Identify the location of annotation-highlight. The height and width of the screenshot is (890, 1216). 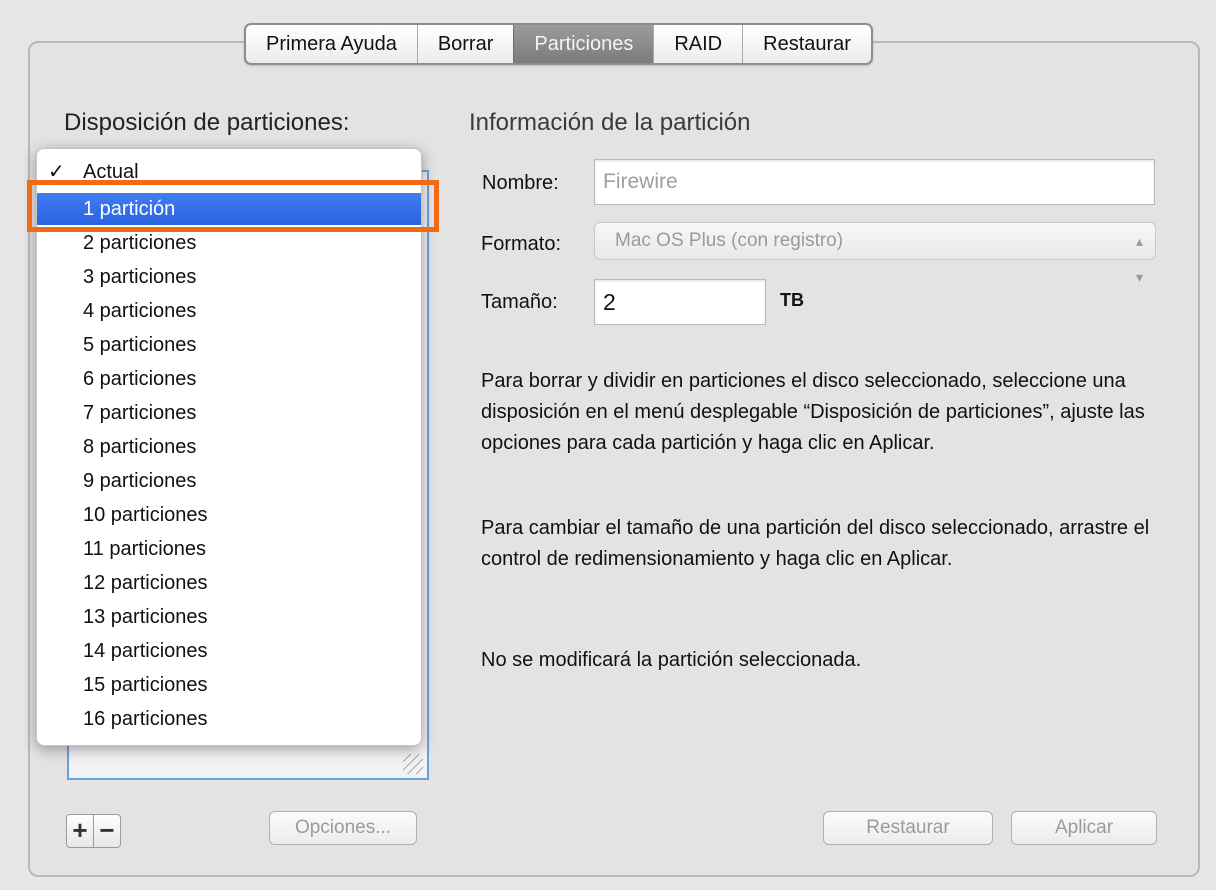
(233, 206).